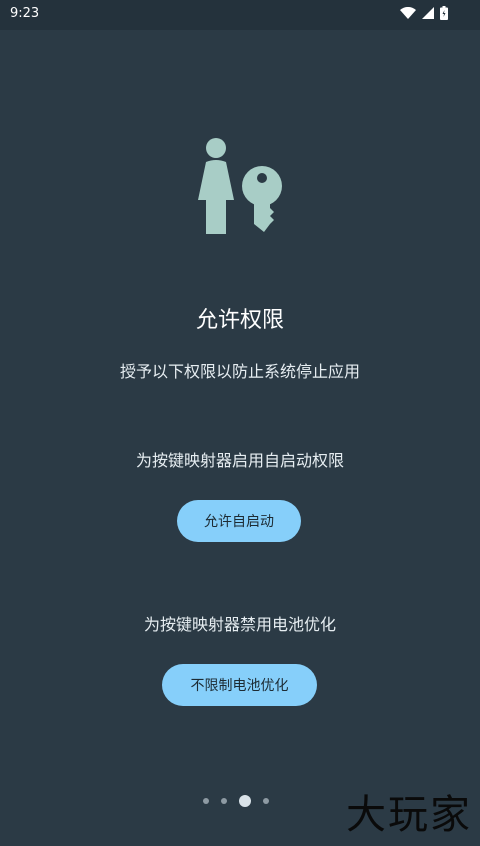 The height and width of the screenshot is (846, 480). Describe the element at coordinates (409, 815) in the screenshot. I see `watermark-logo: 大玩家` at that location.